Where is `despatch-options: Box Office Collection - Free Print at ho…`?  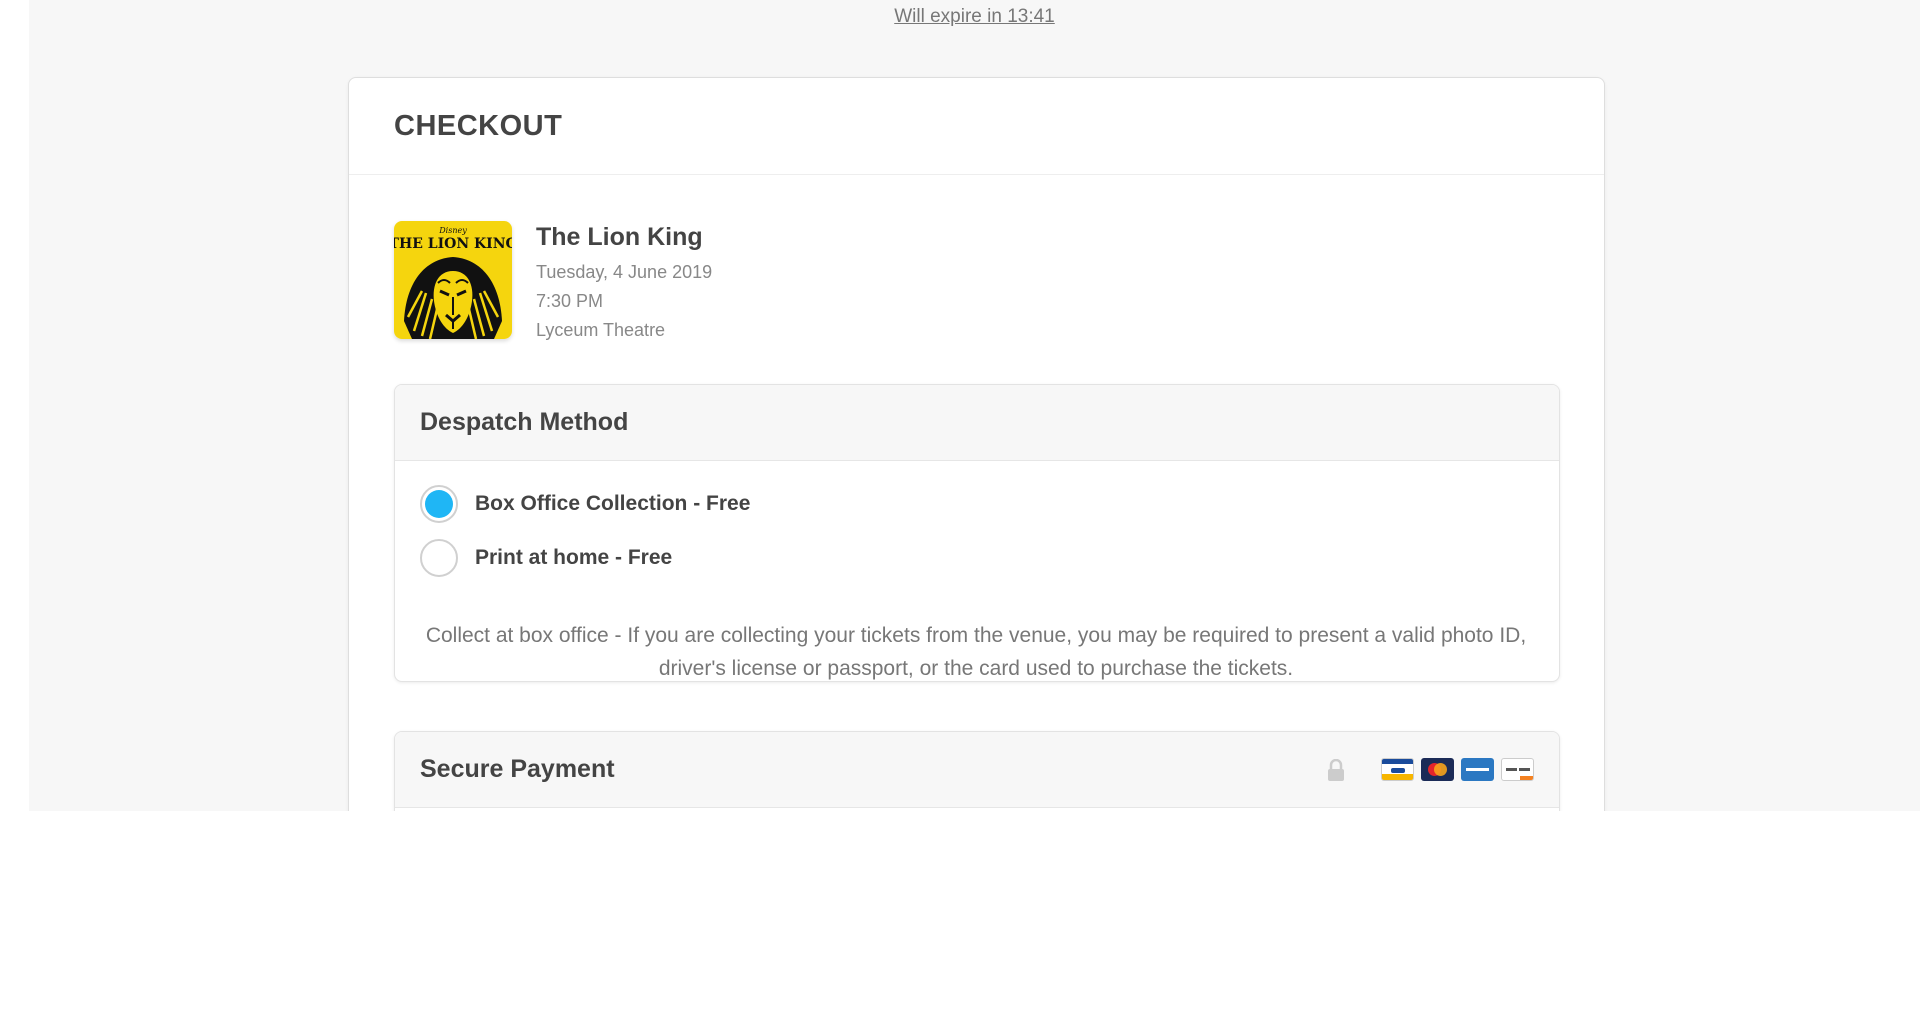
despatch-options: Box Office Collection - Free Print at ho… is located at coordinates (977, 520).